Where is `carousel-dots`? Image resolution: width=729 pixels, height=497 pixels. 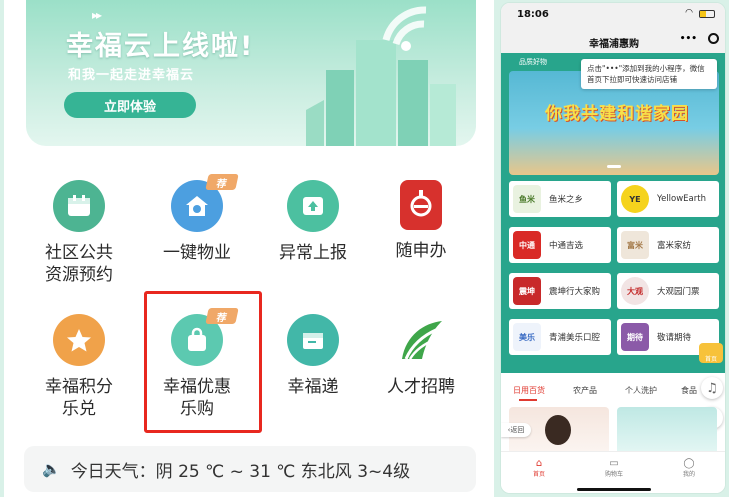 carousel-dots is located at coordinates (614, 166).